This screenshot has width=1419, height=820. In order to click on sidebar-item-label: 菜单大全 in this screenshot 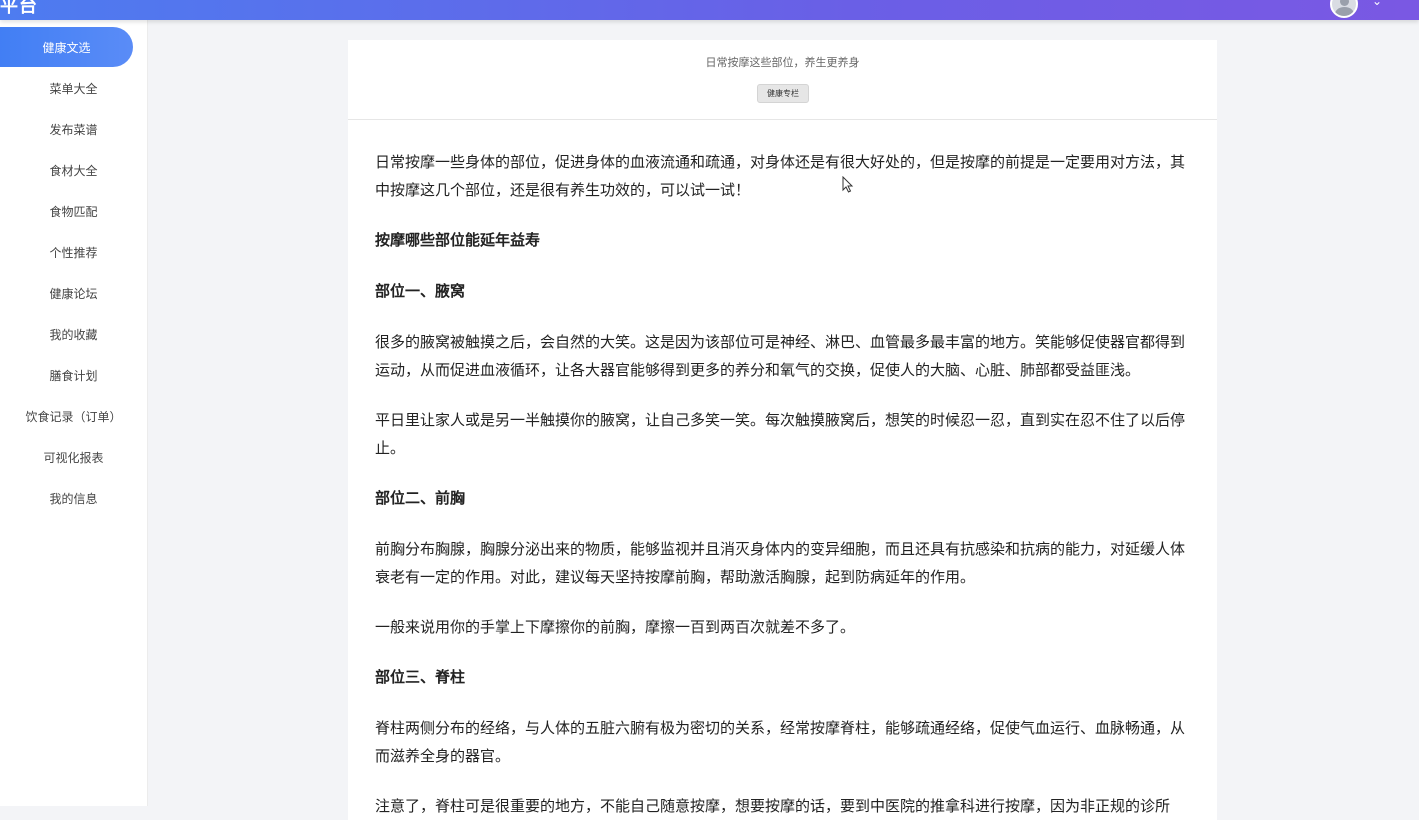, I will do `click(73, 88)`.